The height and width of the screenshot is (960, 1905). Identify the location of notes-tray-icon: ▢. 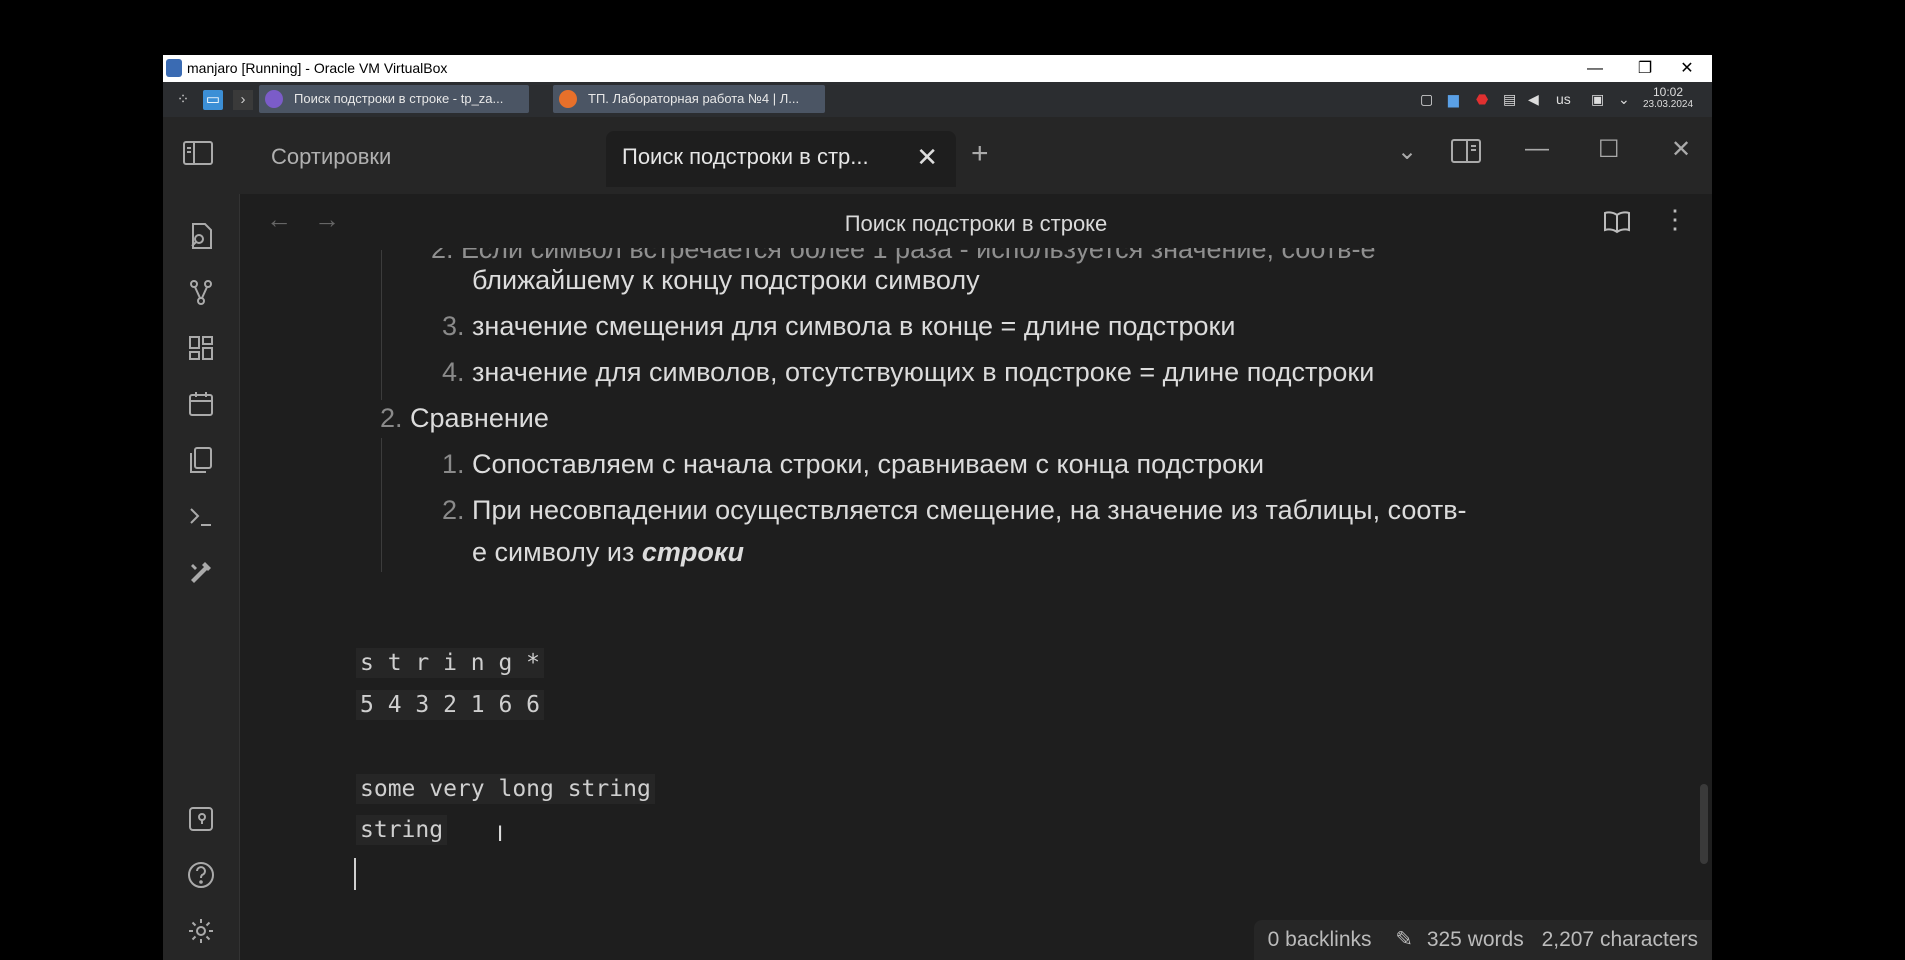
(1426, 99).